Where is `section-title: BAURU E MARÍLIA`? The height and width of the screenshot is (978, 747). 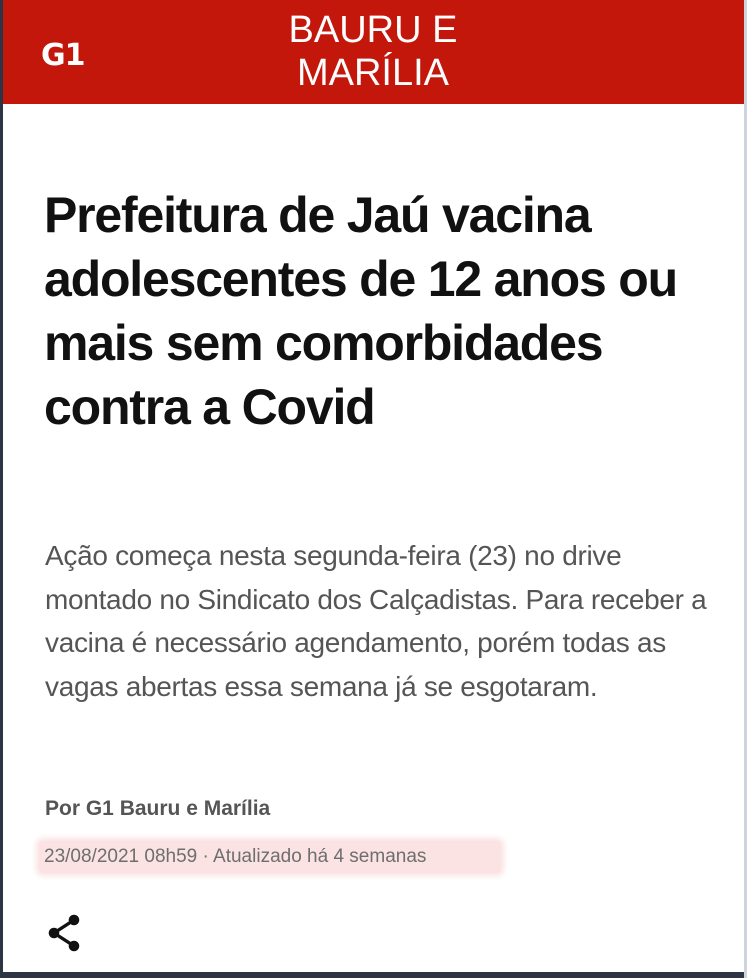
section-title: BAURU E MARÍLIA is located at coordinates (373, 52).